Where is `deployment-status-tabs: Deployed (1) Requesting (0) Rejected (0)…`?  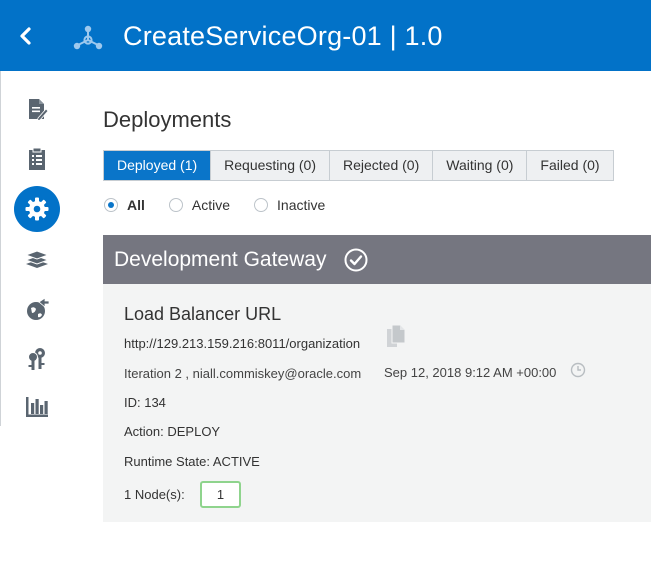 deployment-status-tabs: Deployed (1) Requesting (0) Rejected (0)… is located at coordinates (358, 165).